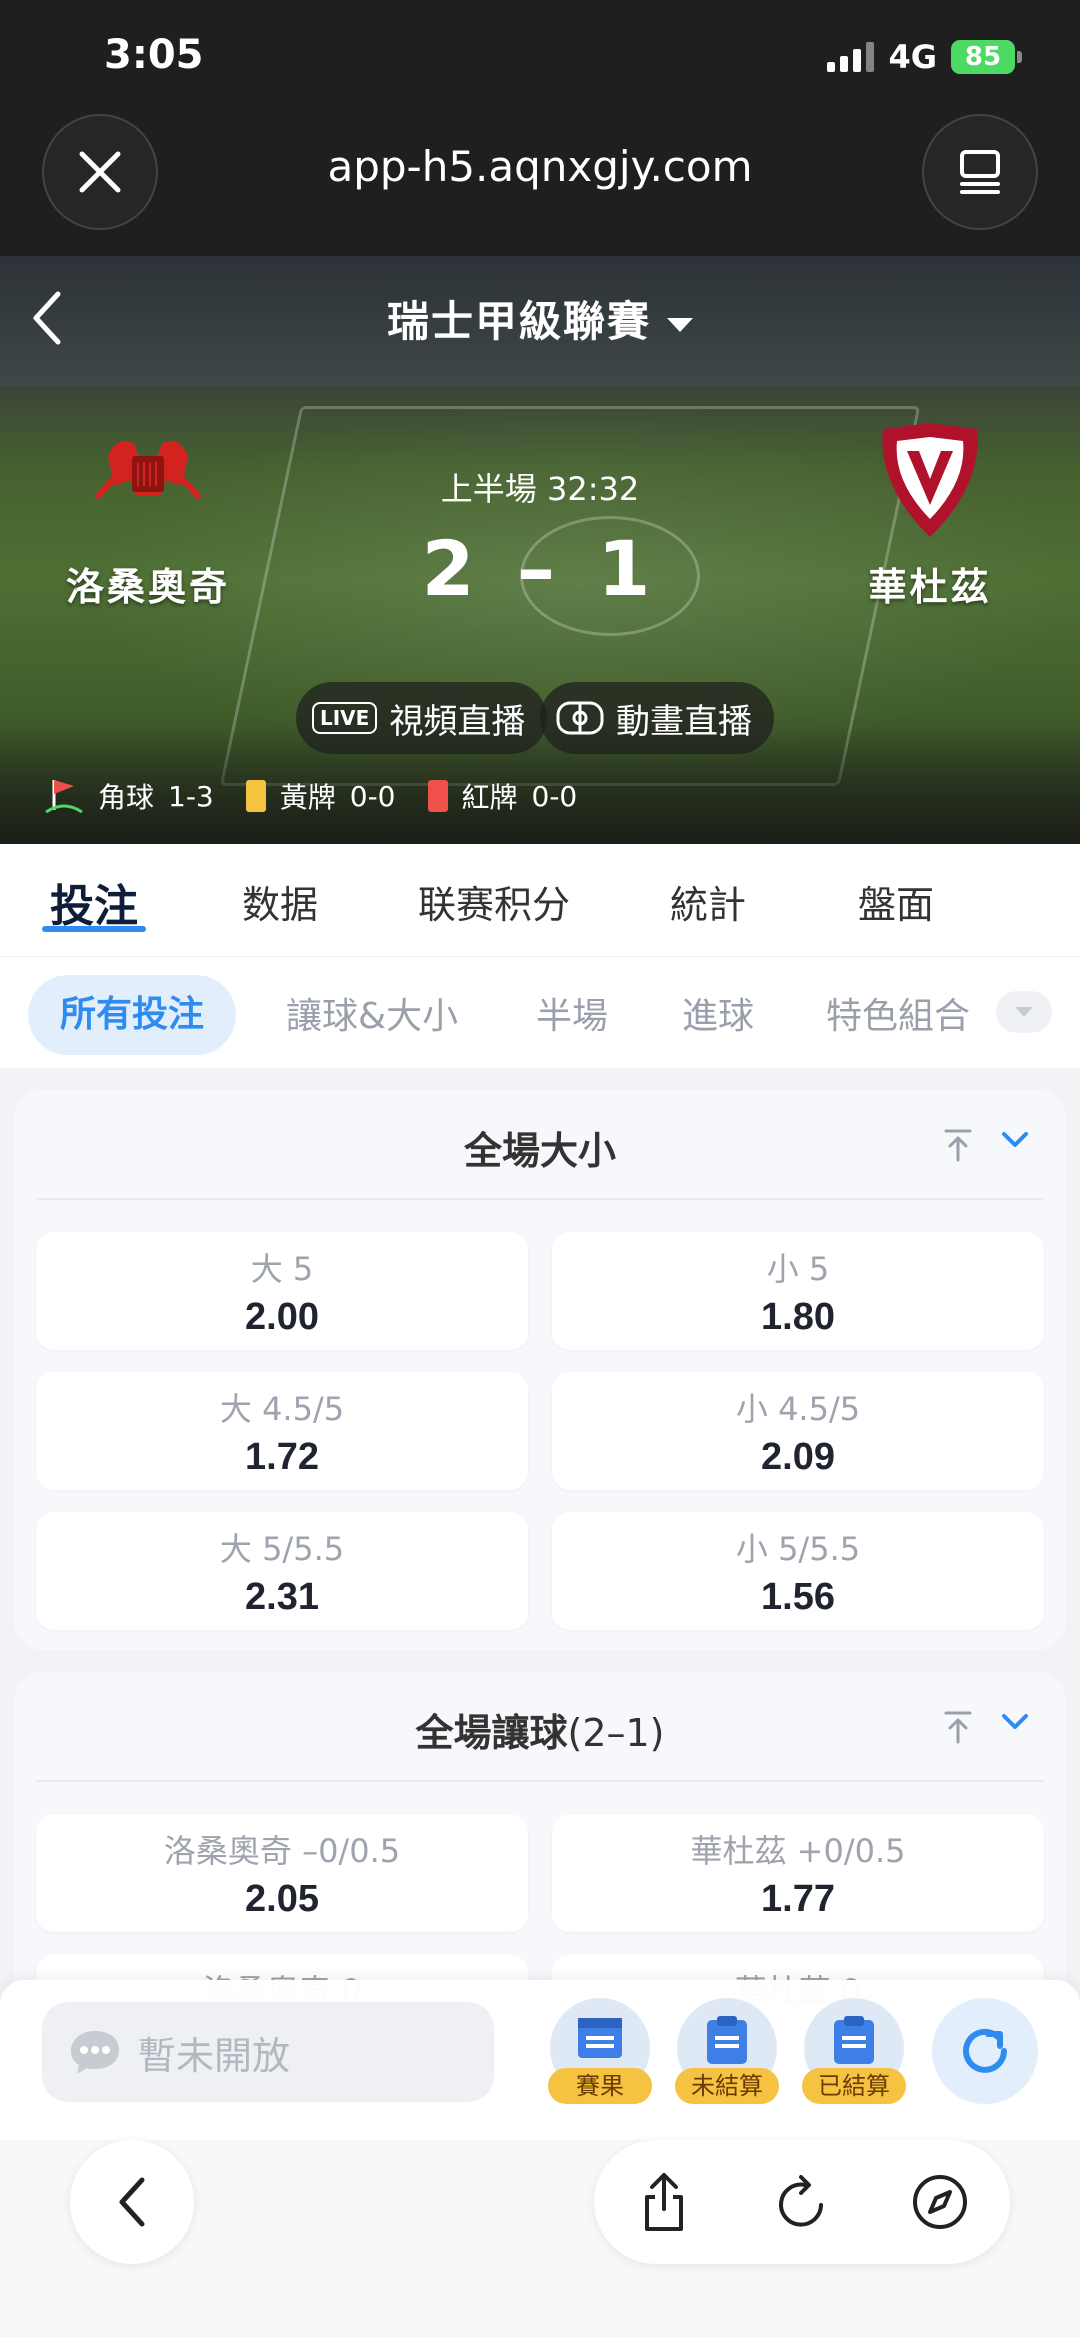 This screenshot has width=1080, height=2337. I want to click on odds-label: 華杜茲 +0/0.5, so click(798, 1851).